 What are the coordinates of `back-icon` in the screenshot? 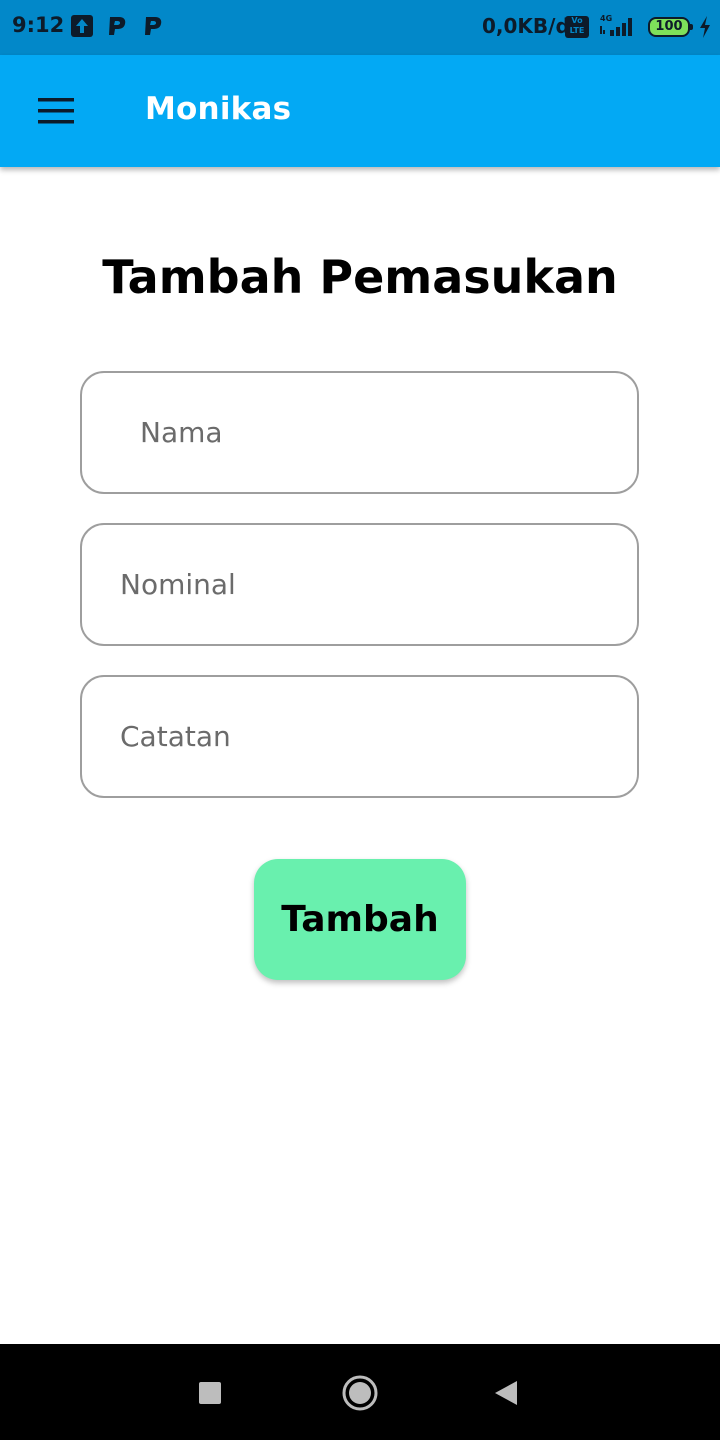 It's located at (506, 1393).